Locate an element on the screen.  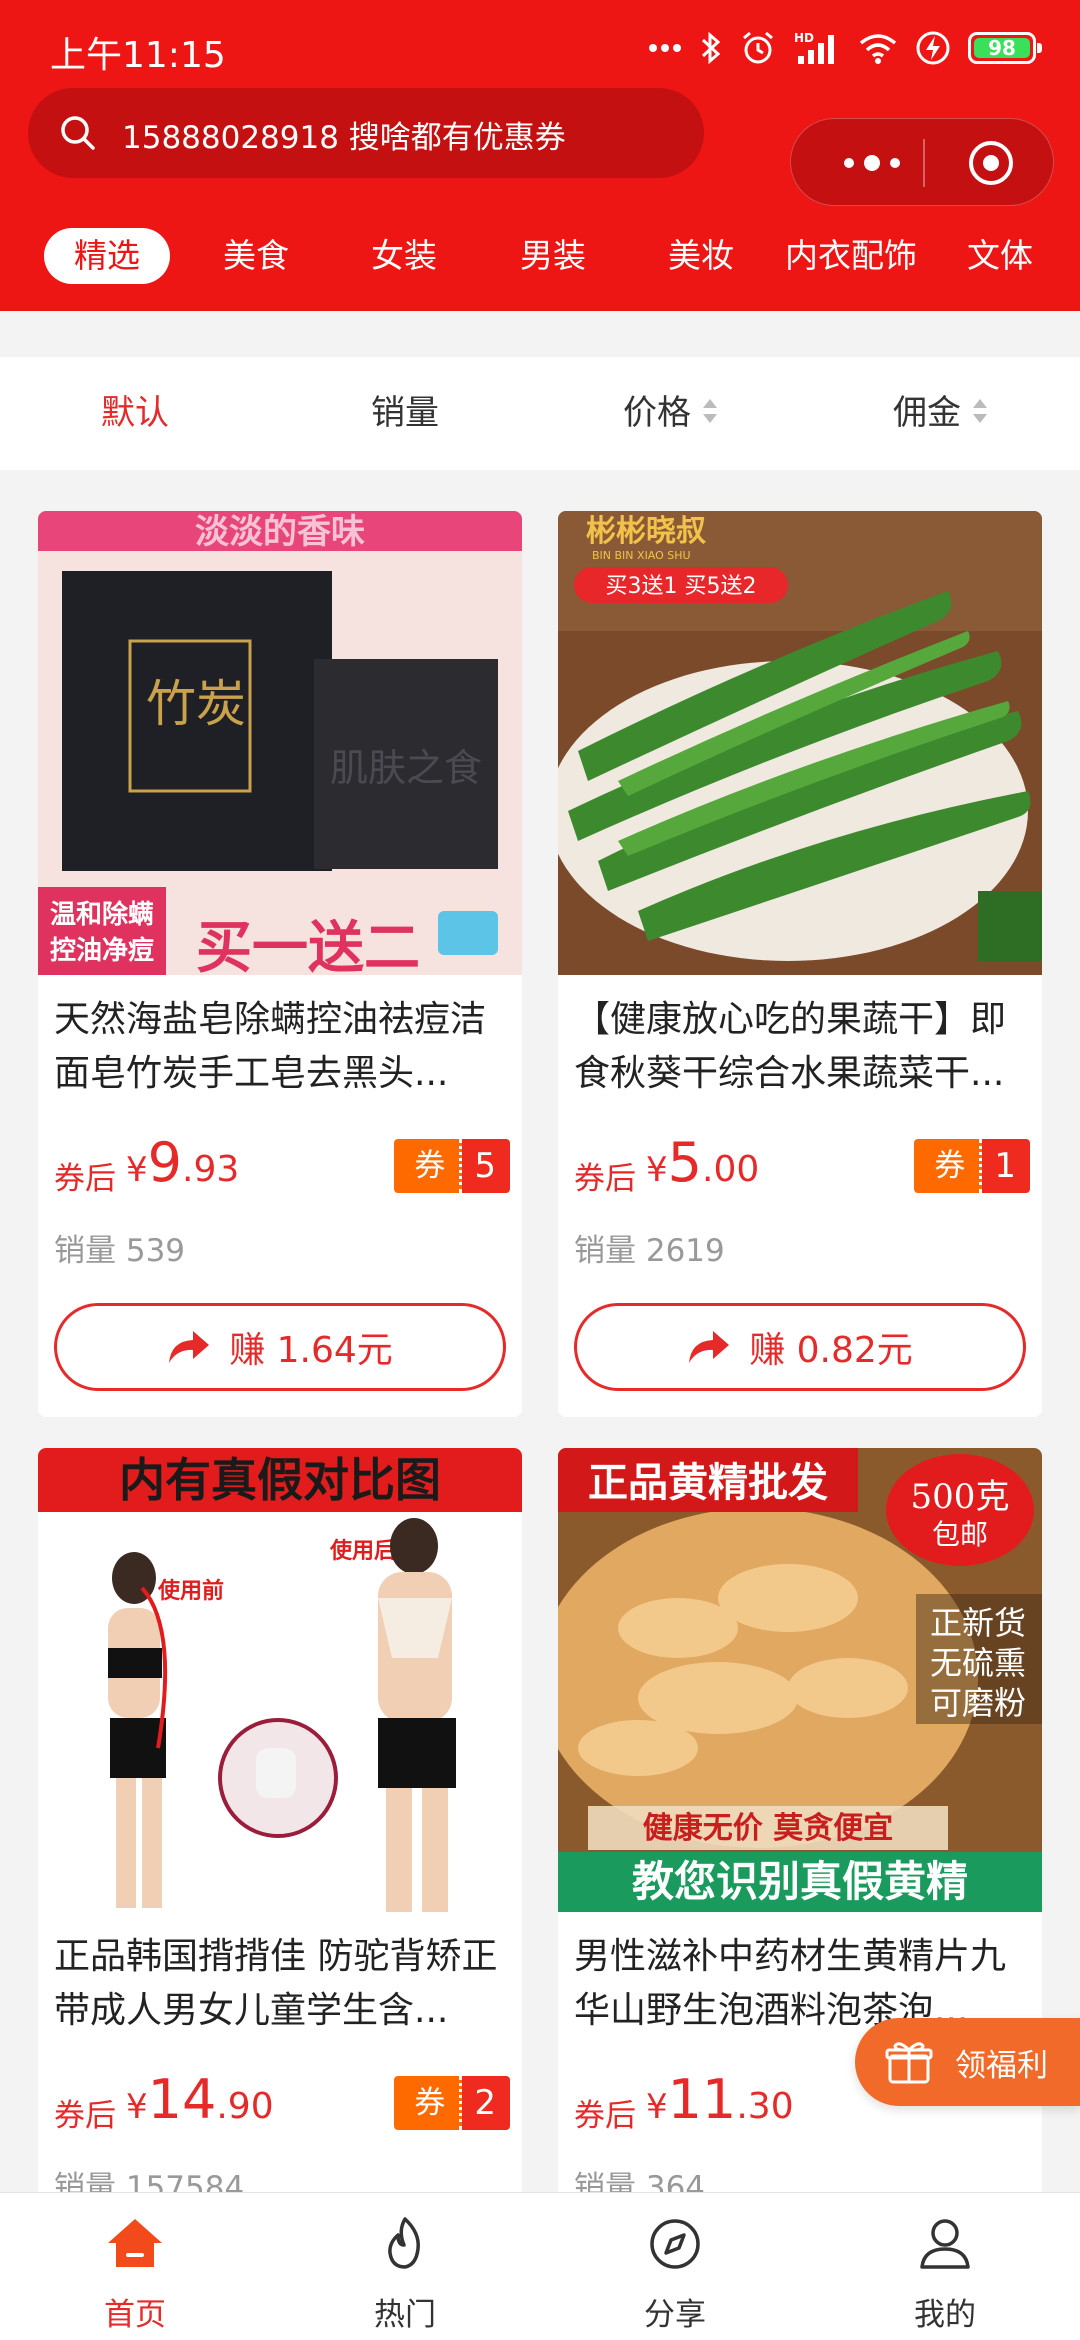
search-icon is located at coordinates (78, 133).